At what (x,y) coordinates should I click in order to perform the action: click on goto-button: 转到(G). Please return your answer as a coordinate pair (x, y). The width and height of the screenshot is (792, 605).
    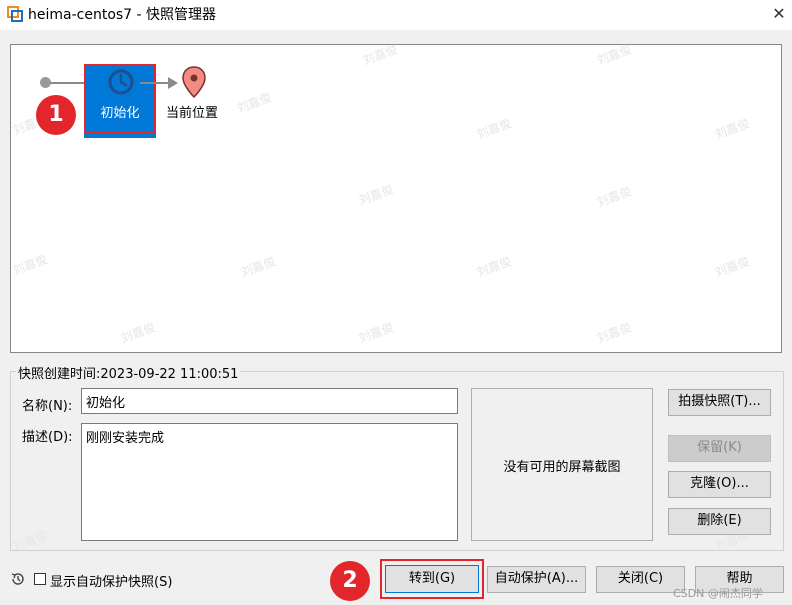
    Looking at the image, I should click on (432, 579).